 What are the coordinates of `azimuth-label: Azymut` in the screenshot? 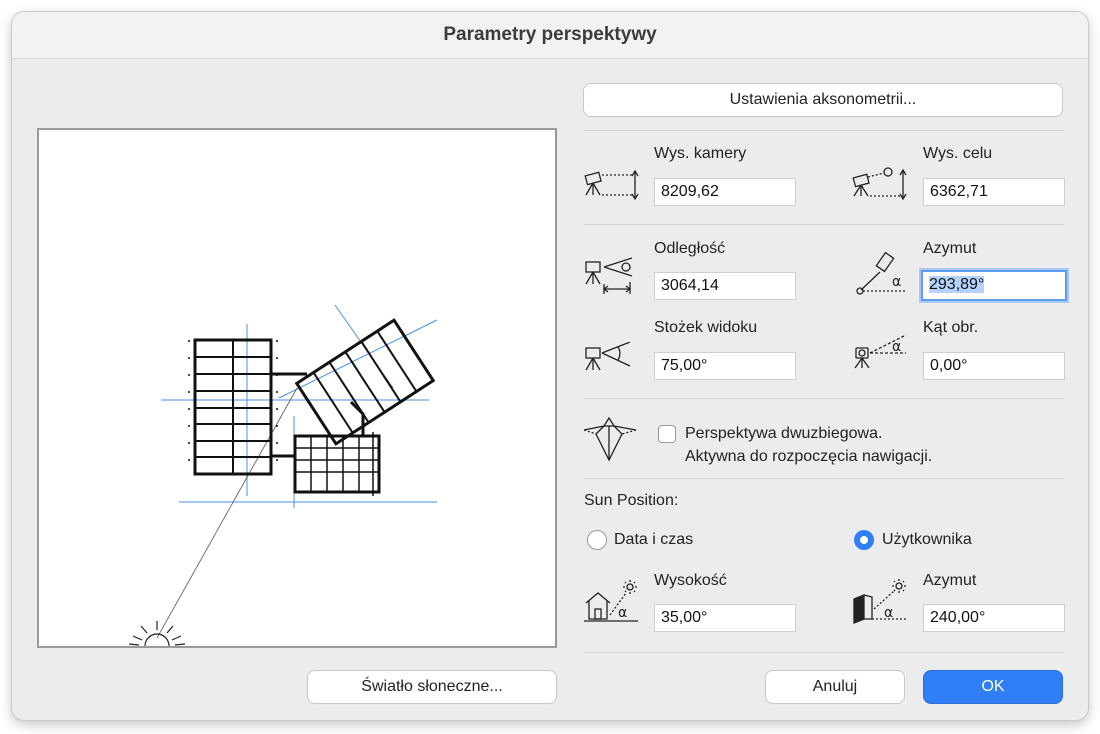 It's located at (950, 248).